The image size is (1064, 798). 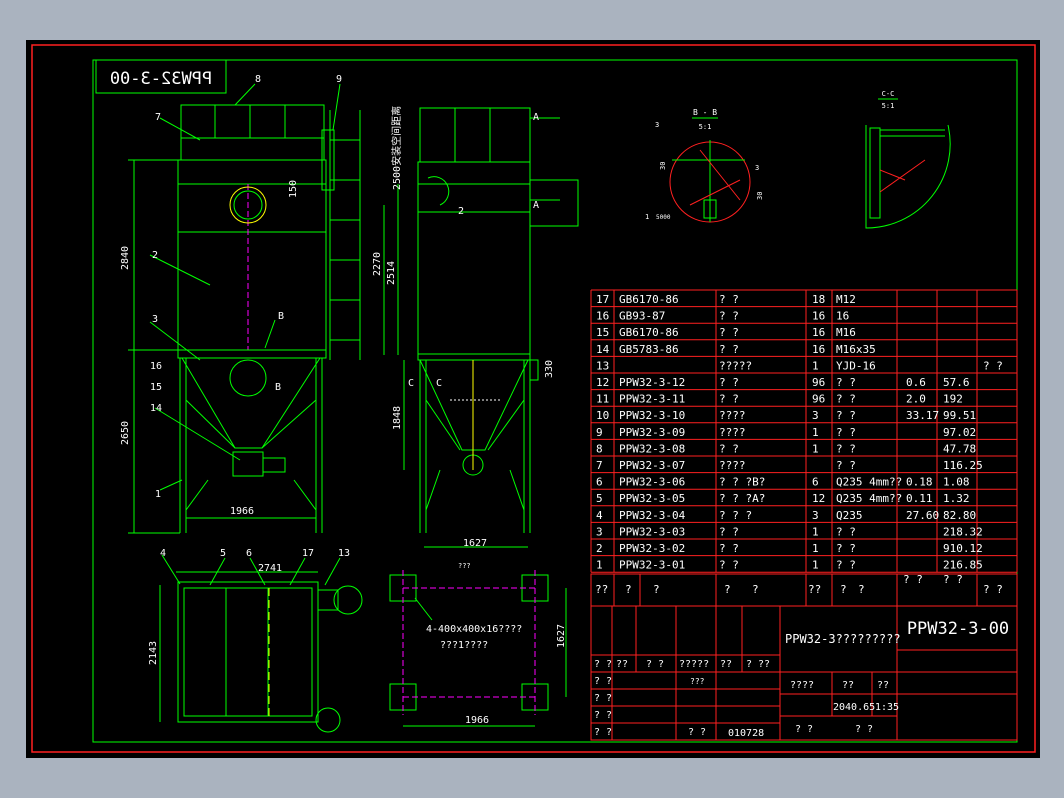 I want to click on bb-weld-1: 1, so click(x=647, y=217).